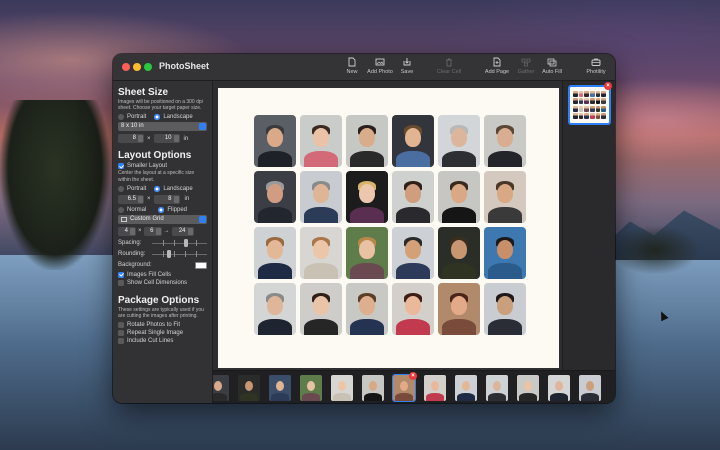  What do you see at coordinates (162, 127) in the screenshot?
I see `paper-size-select: 8 x 10 in` at bounding box center [162, 127].